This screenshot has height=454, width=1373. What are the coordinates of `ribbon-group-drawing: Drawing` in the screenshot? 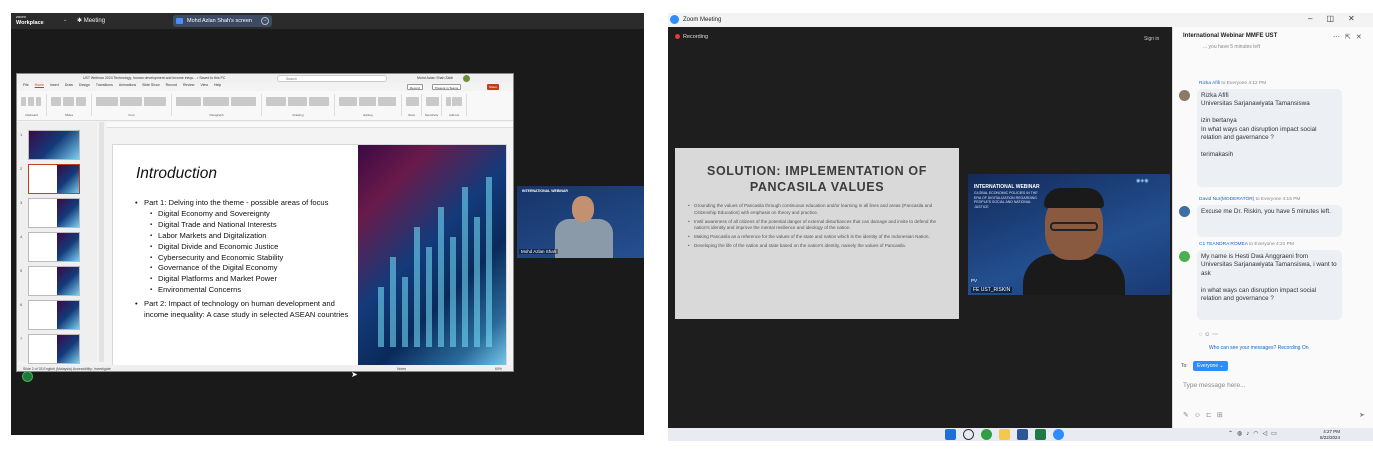 It's located at (298, 105).